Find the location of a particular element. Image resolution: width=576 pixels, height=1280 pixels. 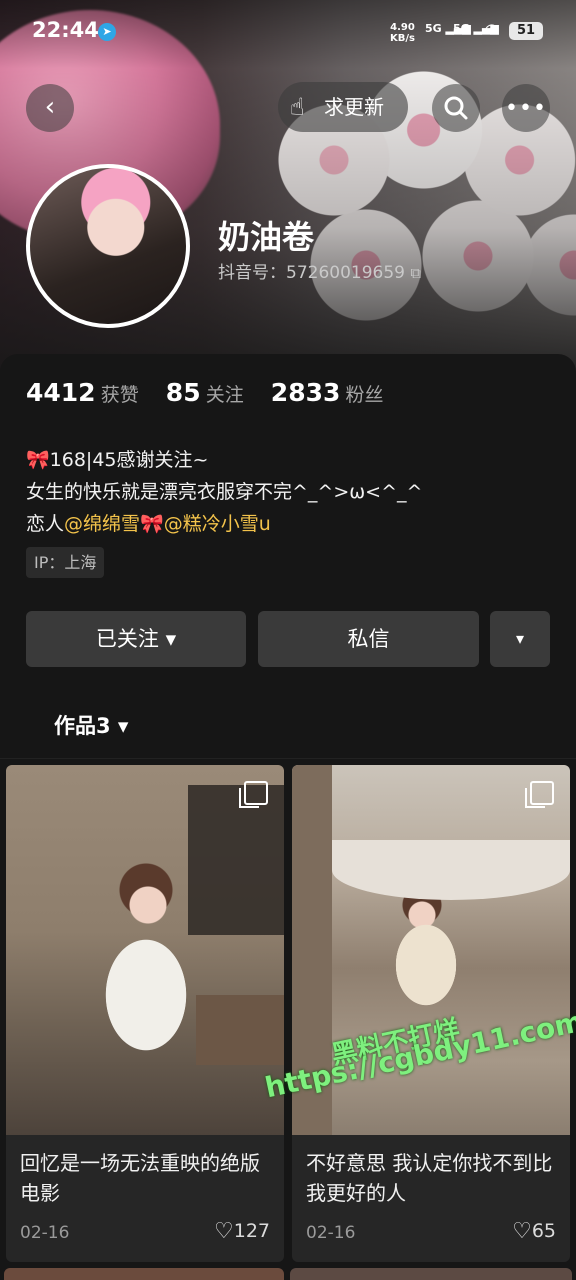

search-icon is located at coordinates (456, 108).